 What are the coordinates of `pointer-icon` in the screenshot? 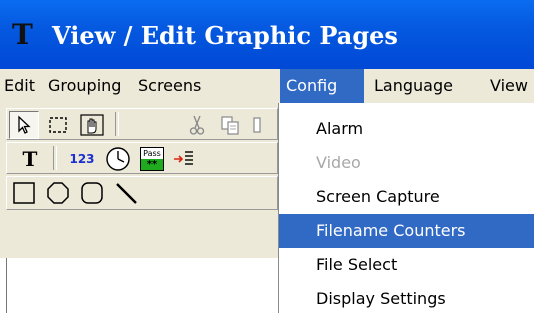 It's located at (24, 125).